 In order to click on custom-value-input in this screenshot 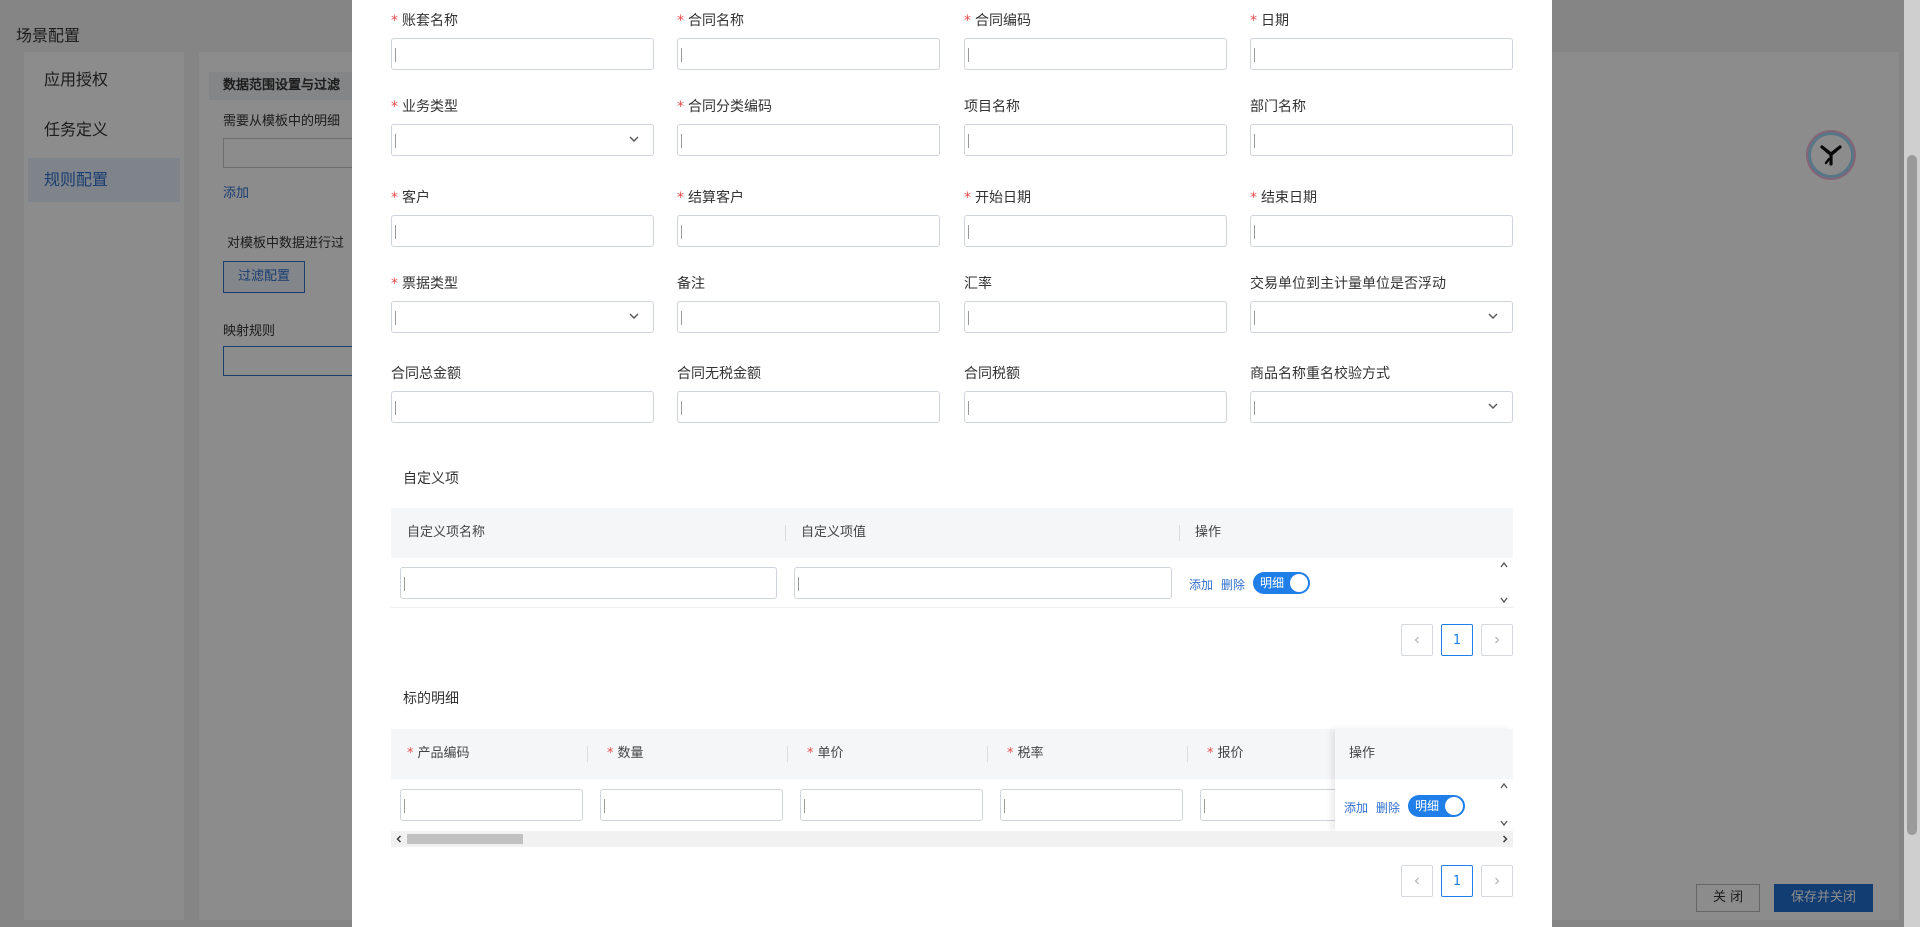, I will do `click(983, 583)`.